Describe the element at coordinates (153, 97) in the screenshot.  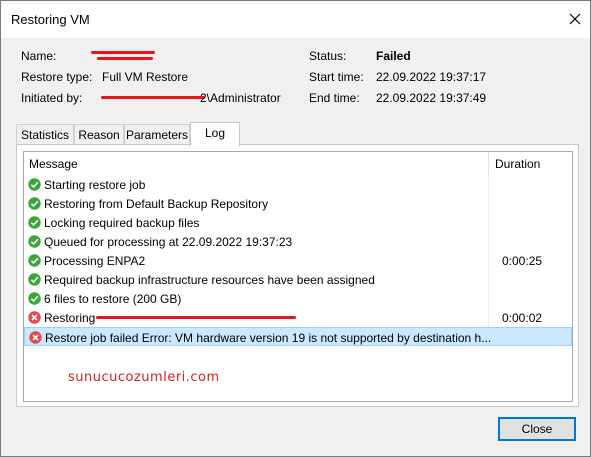
I see `redacted-host` at that location.